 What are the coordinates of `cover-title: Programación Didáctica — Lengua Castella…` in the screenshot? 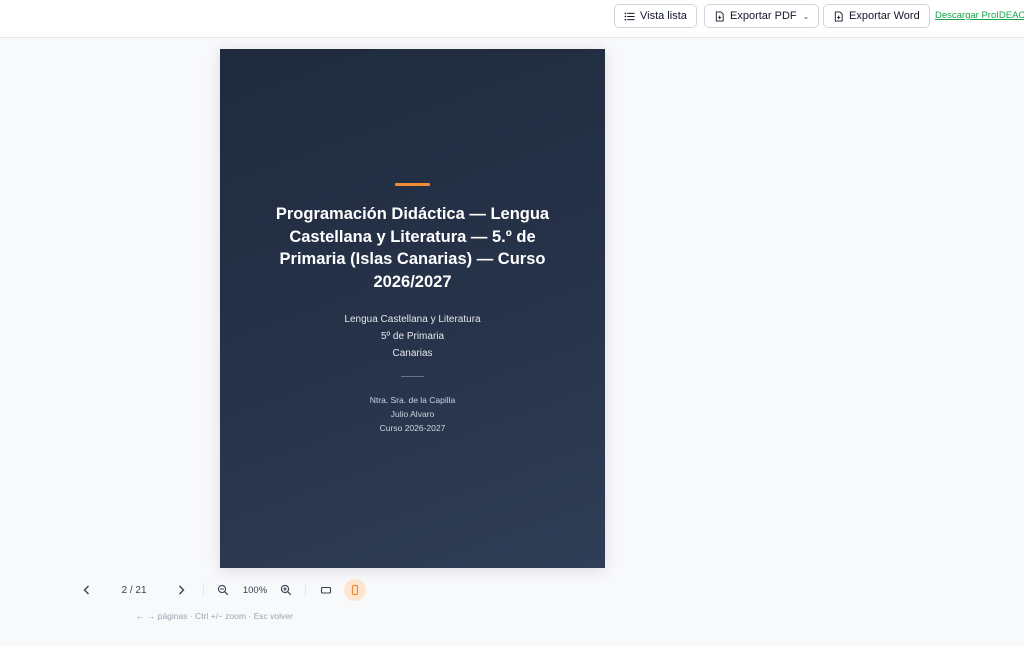 It's located at (412, 248).